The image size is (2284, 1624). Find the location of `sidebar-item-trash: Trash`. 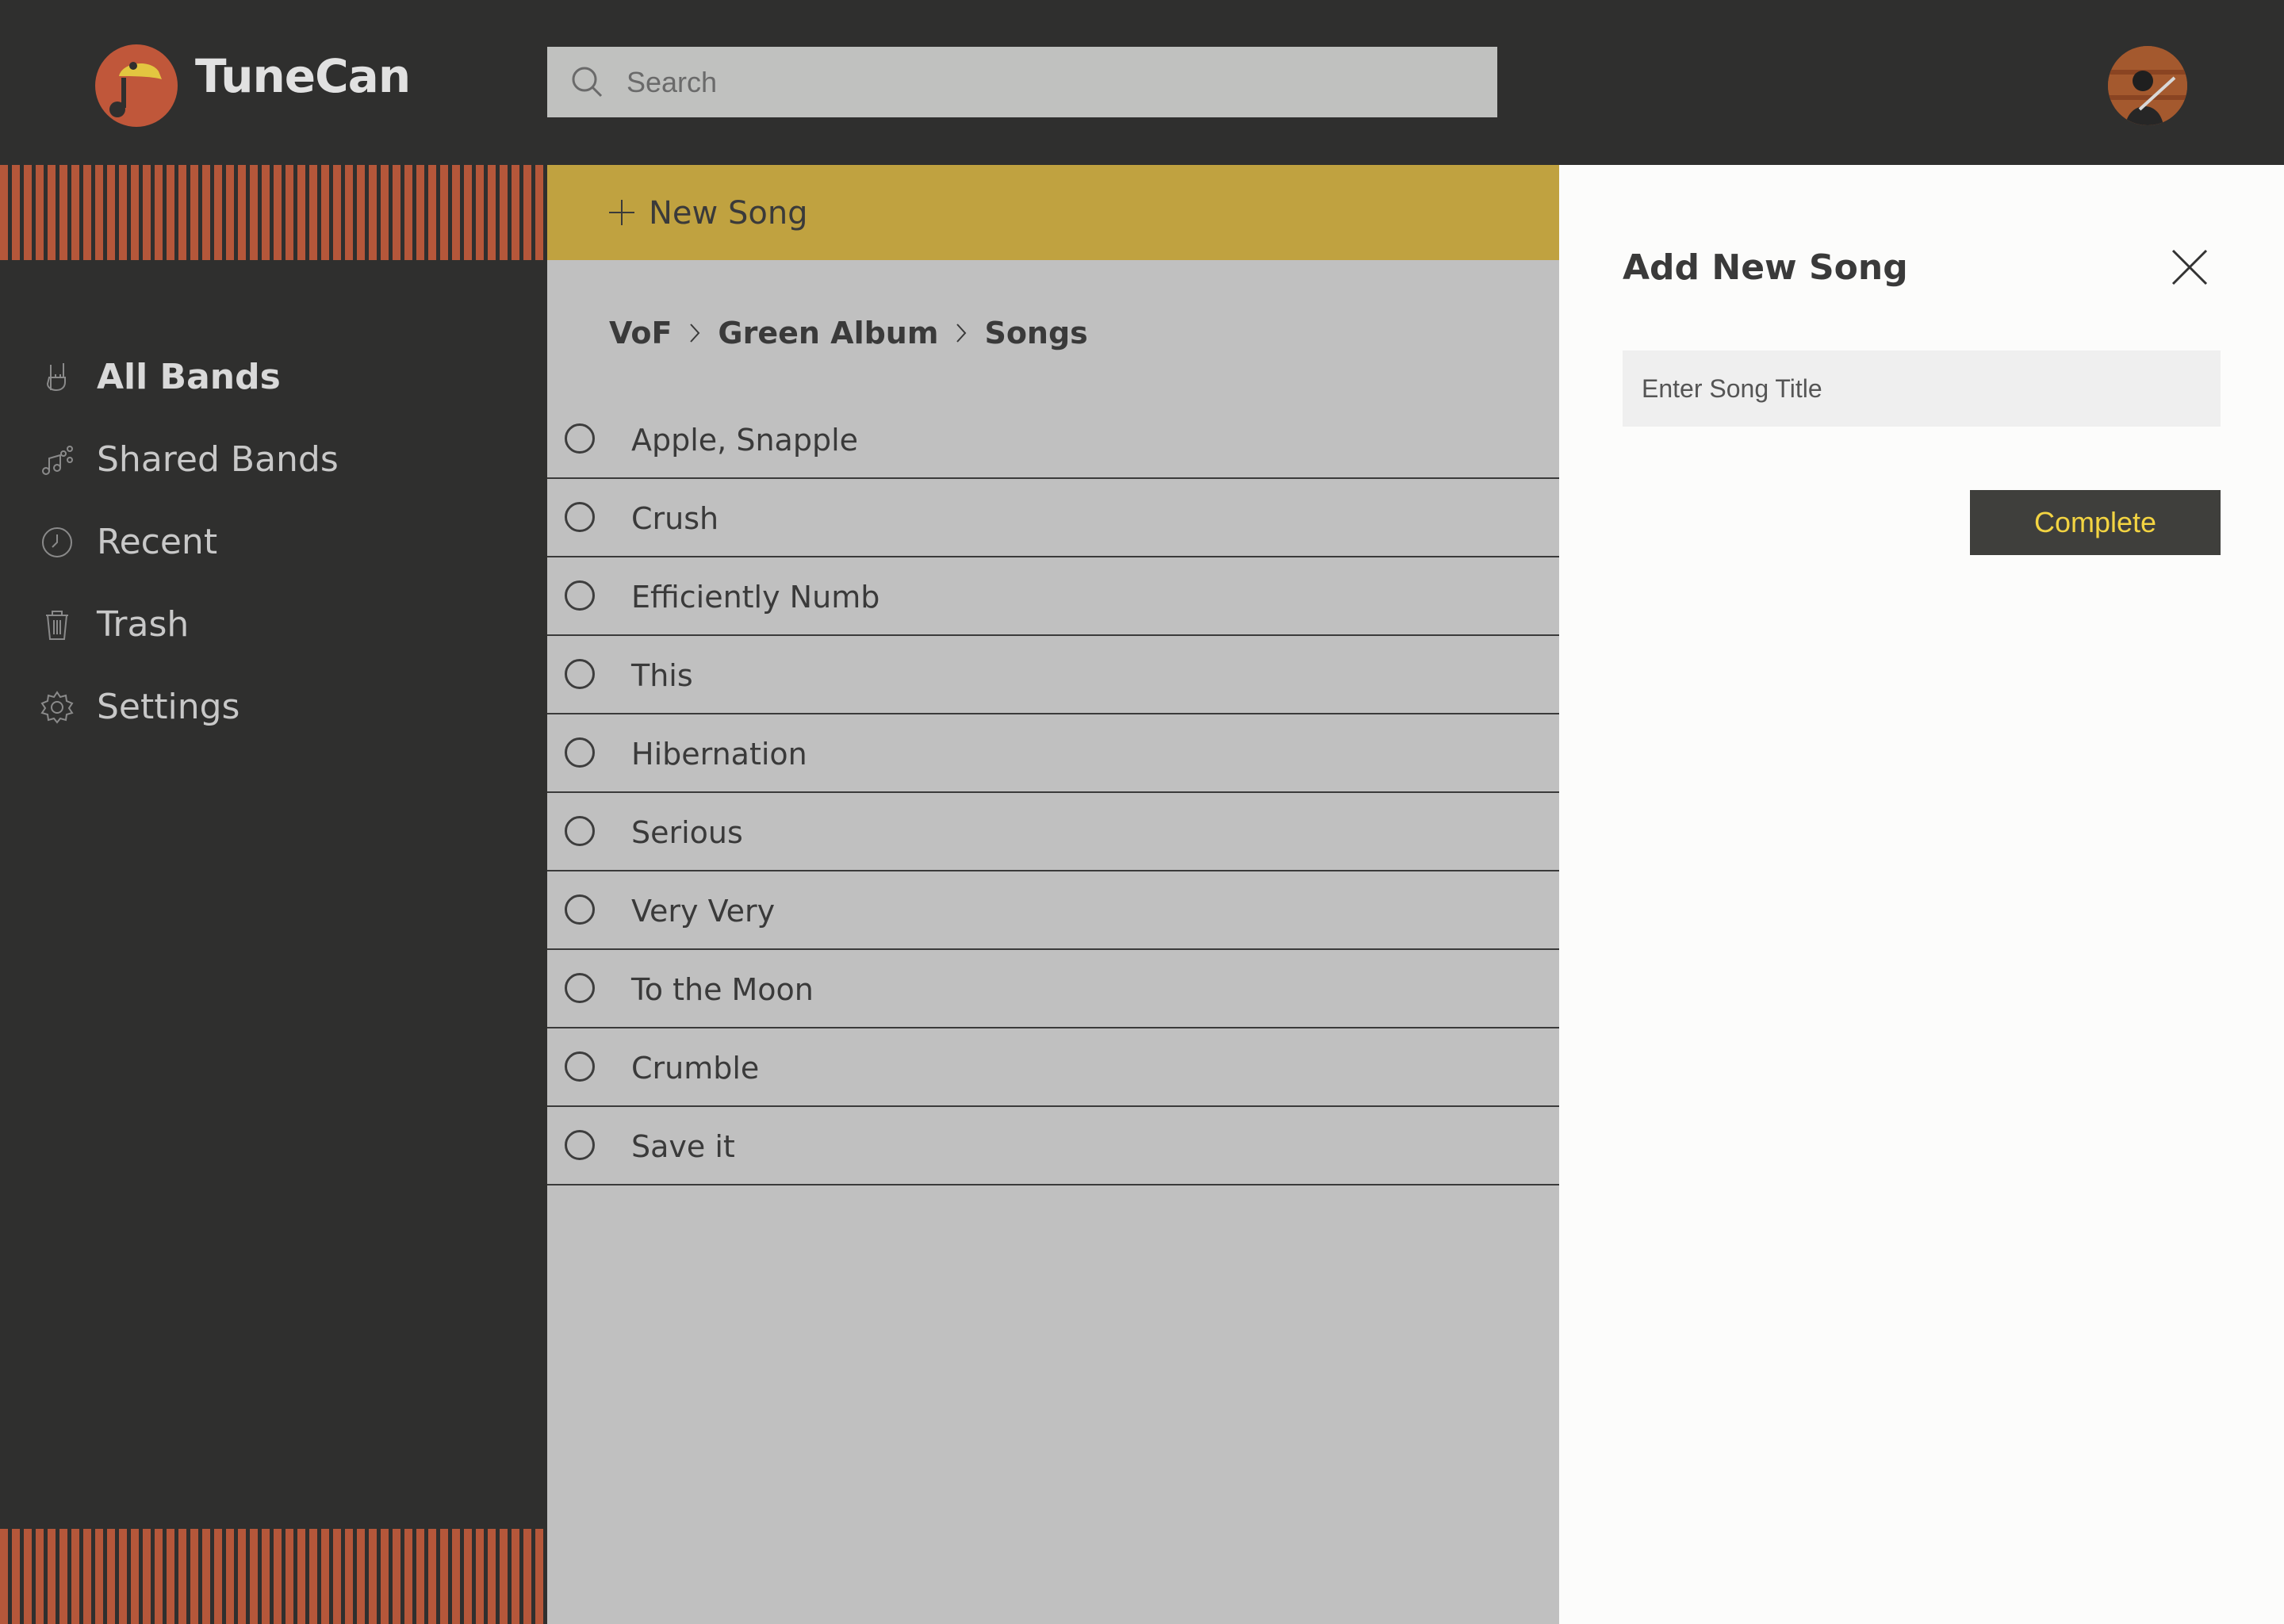

sidebar-item-trash: Trash is located at coordinates (273, 625).